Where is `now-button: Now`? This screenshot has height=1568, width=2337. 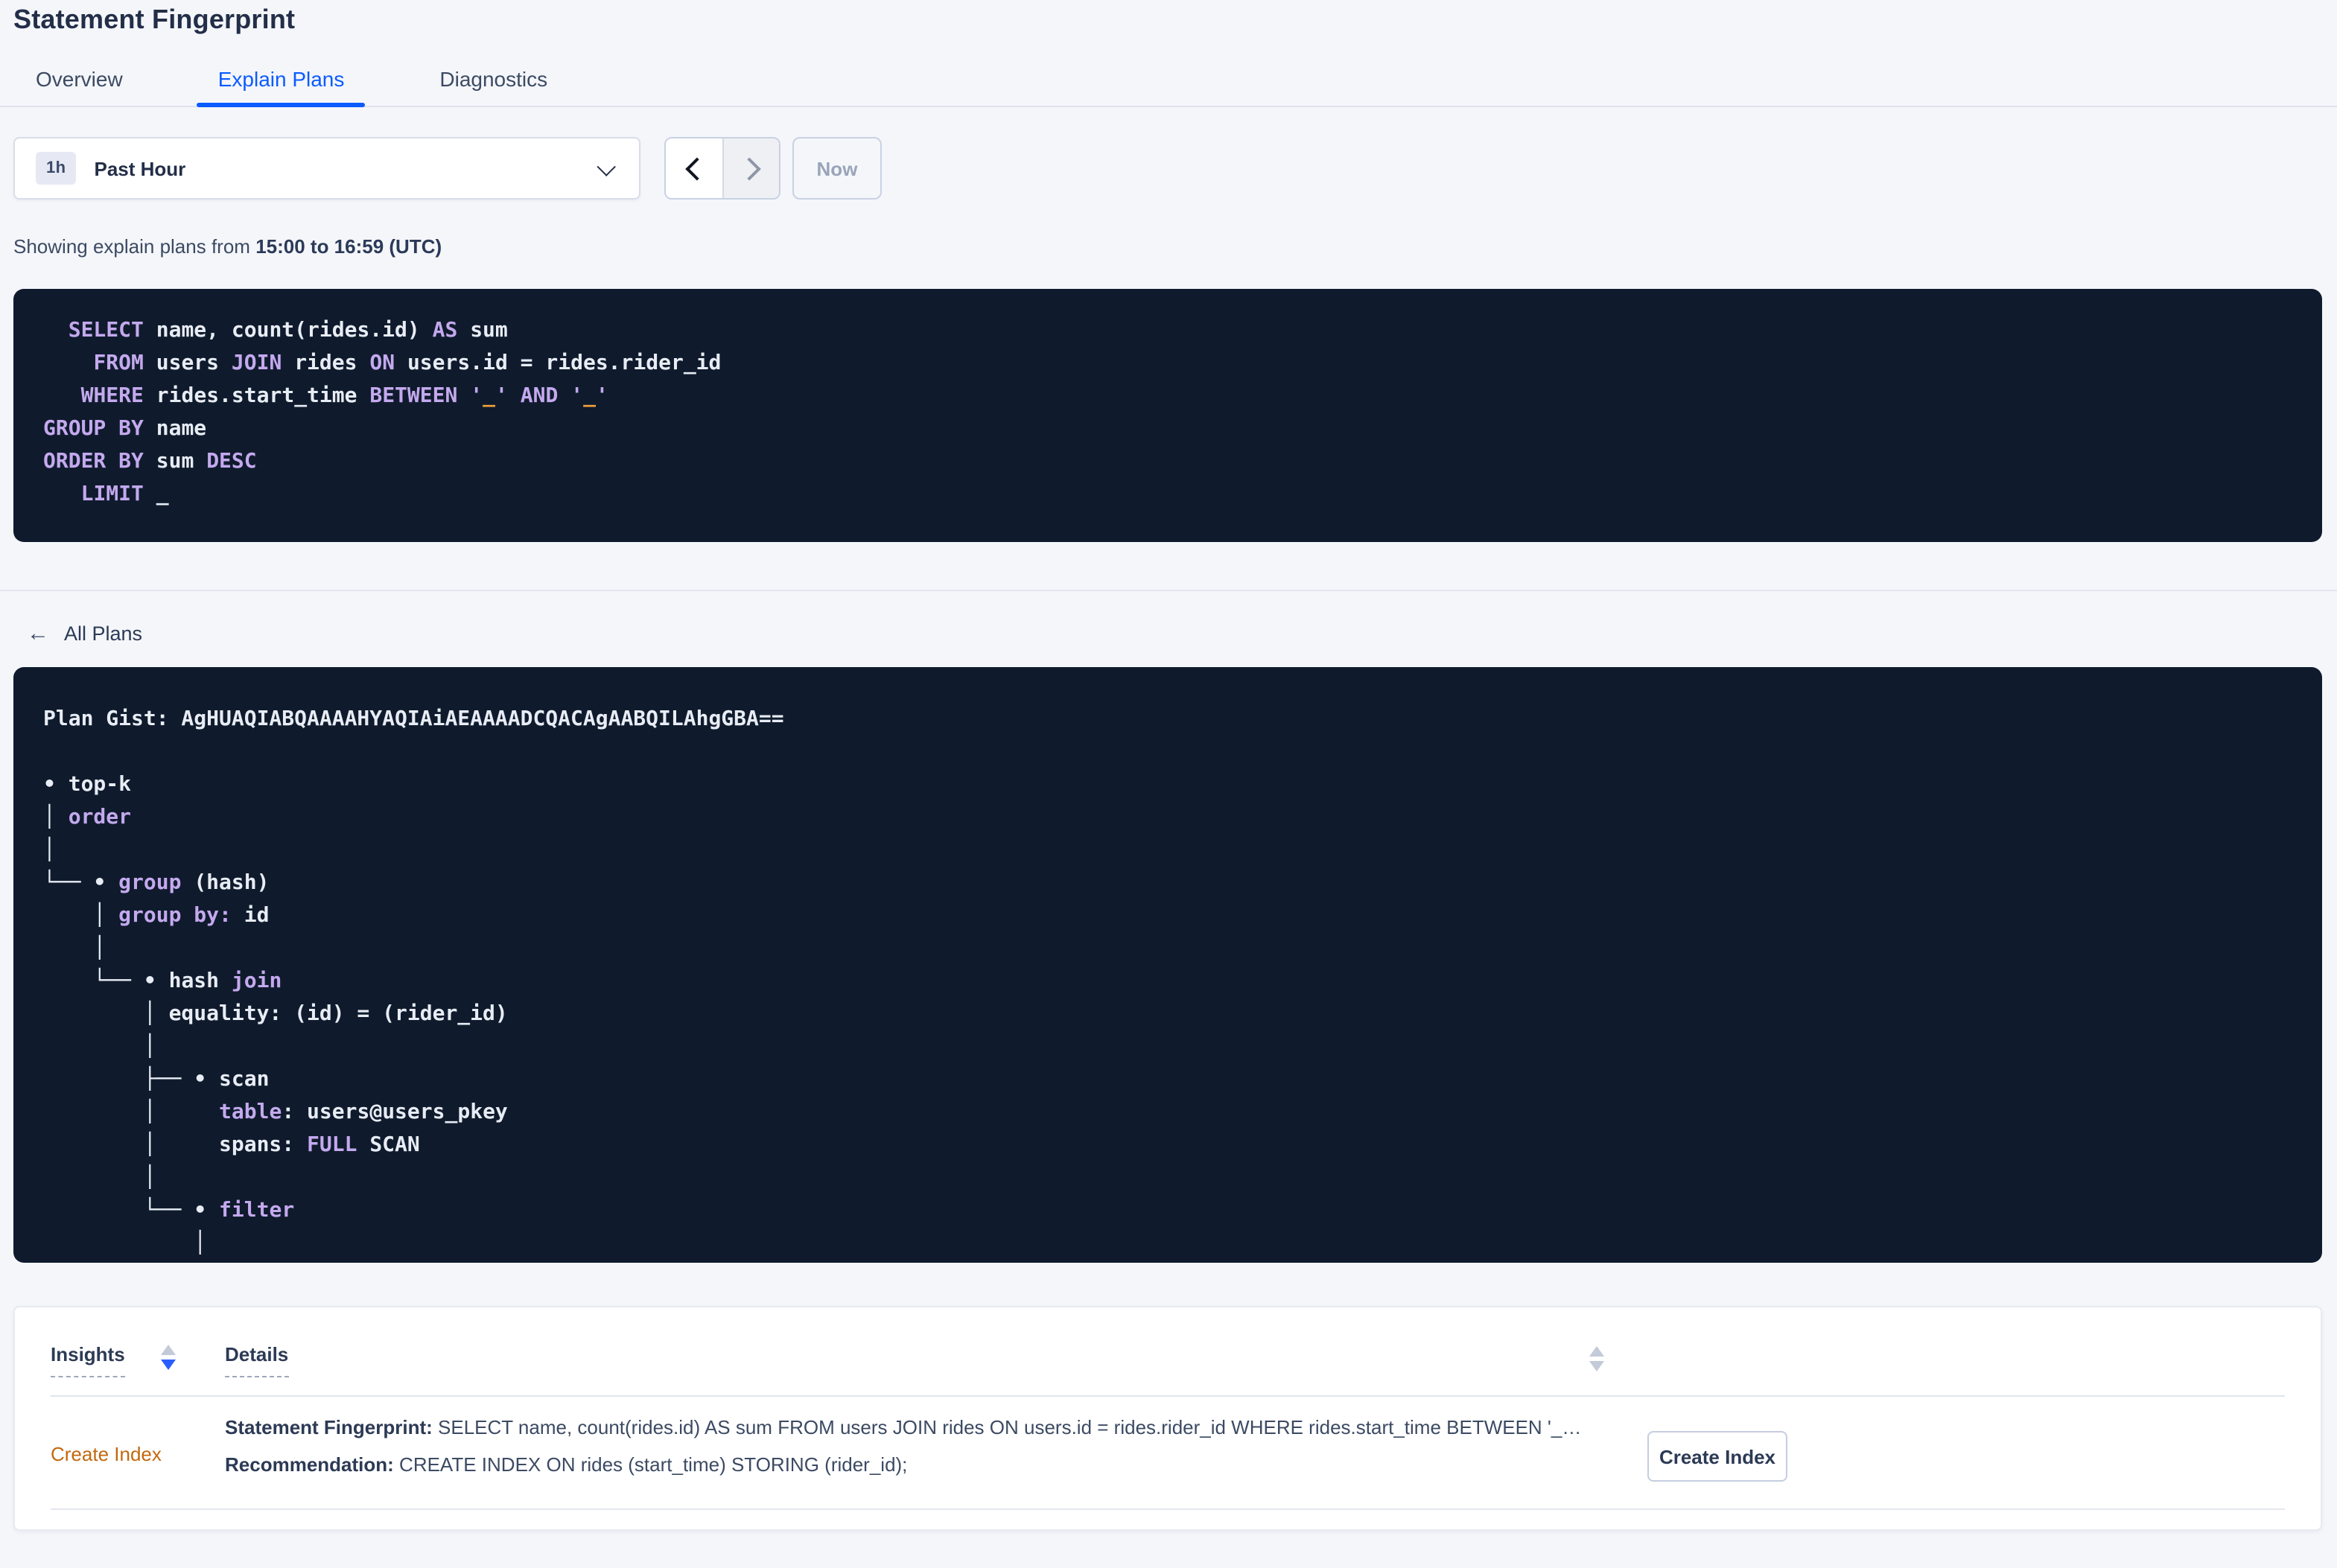
now-button: Now is located at coordinates (837, 168).